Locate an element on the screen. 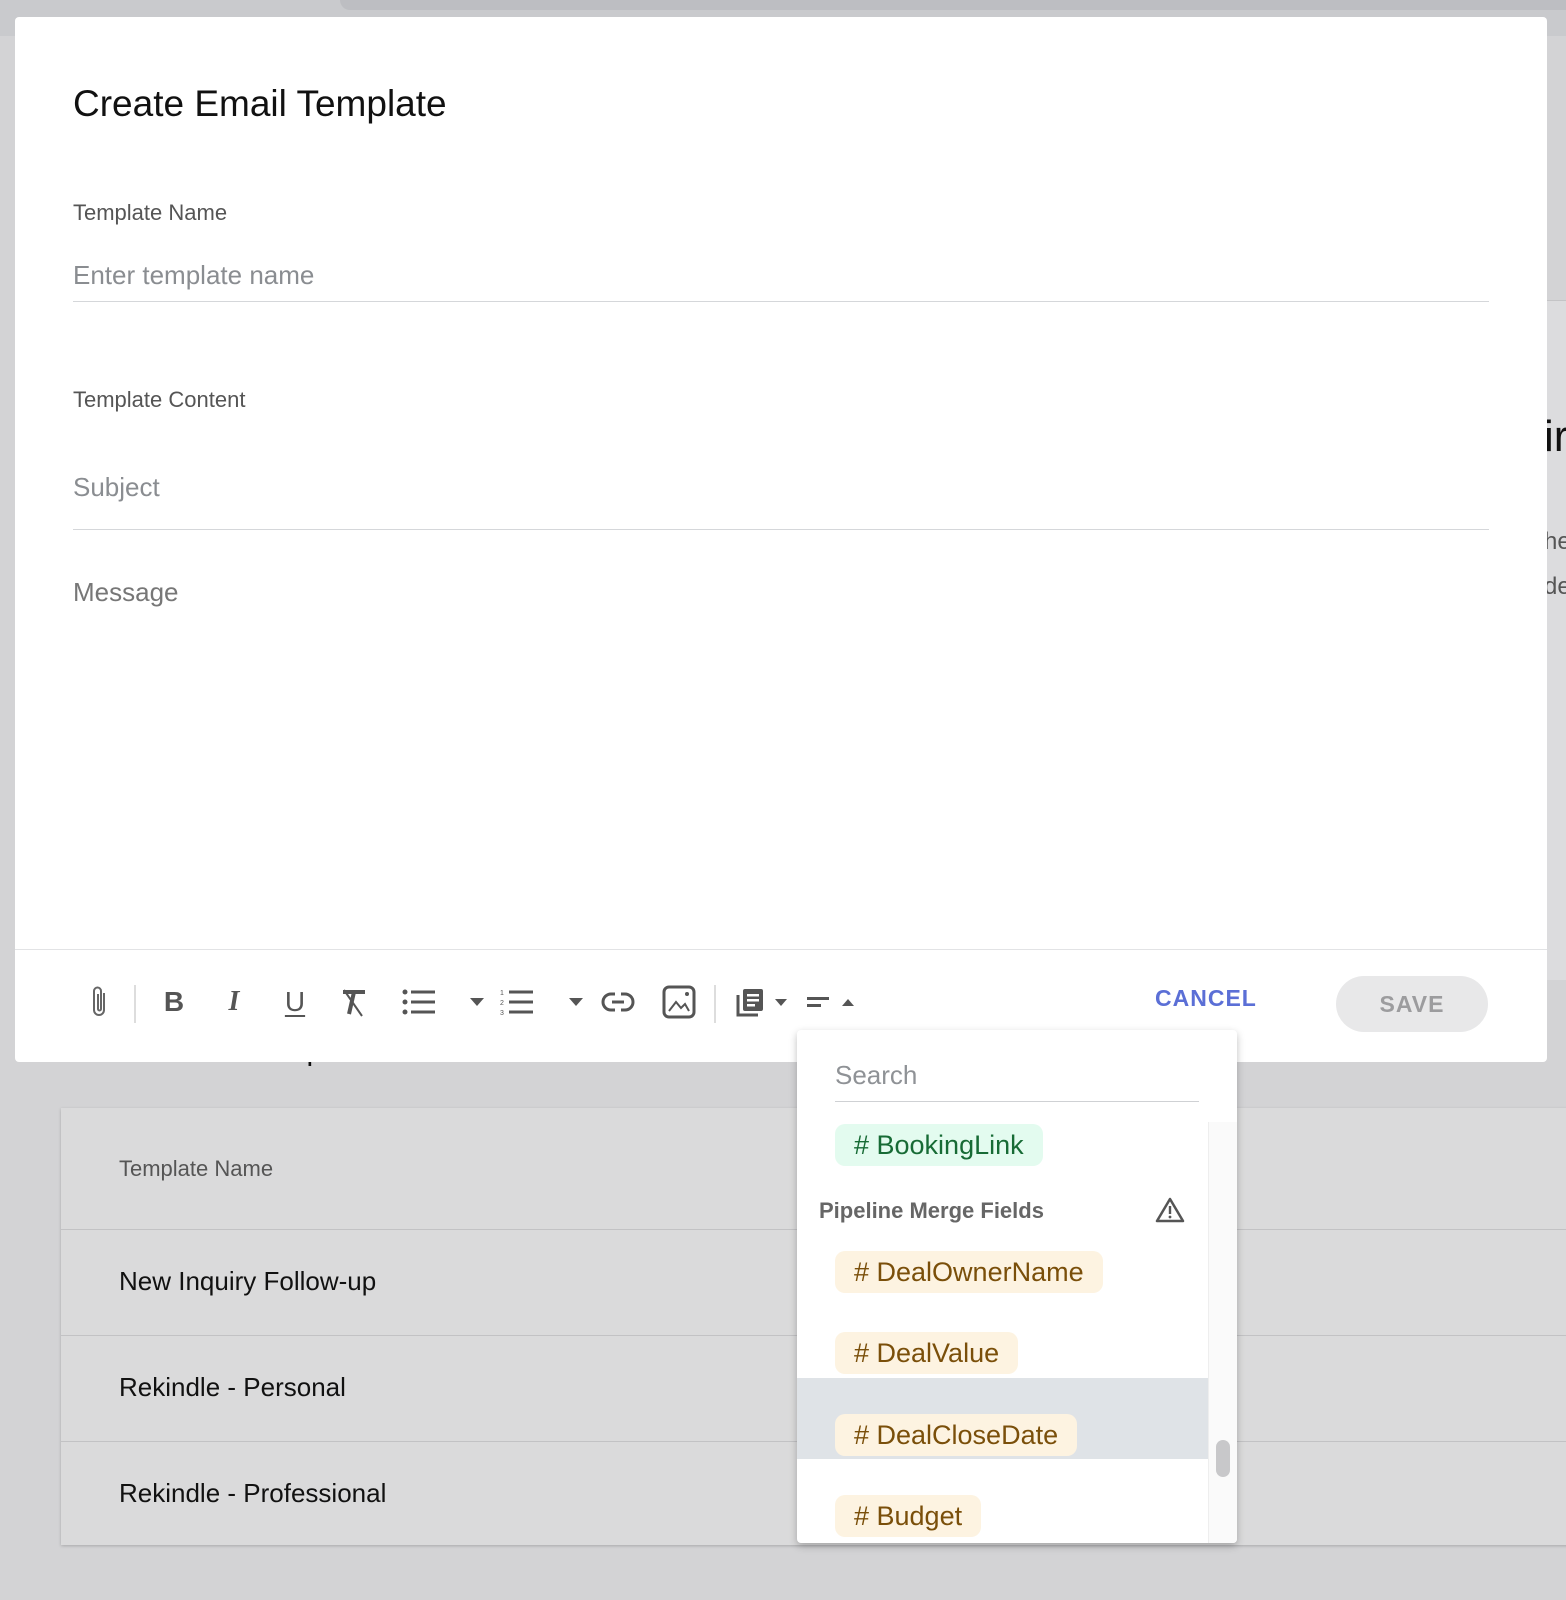  bullet-list-dropdown-icon is located at coordinates (477, 1002).